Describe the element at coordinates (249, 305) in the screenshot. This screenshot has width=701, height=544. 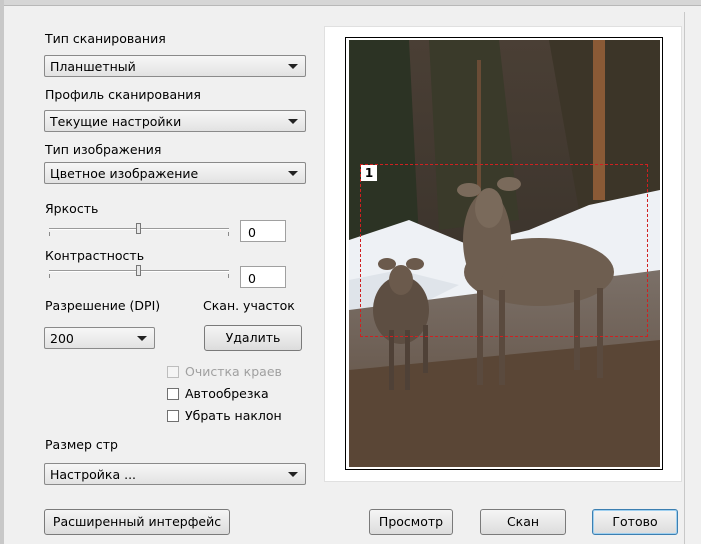
I see `scan-area-label: Скан. участок` at that location.